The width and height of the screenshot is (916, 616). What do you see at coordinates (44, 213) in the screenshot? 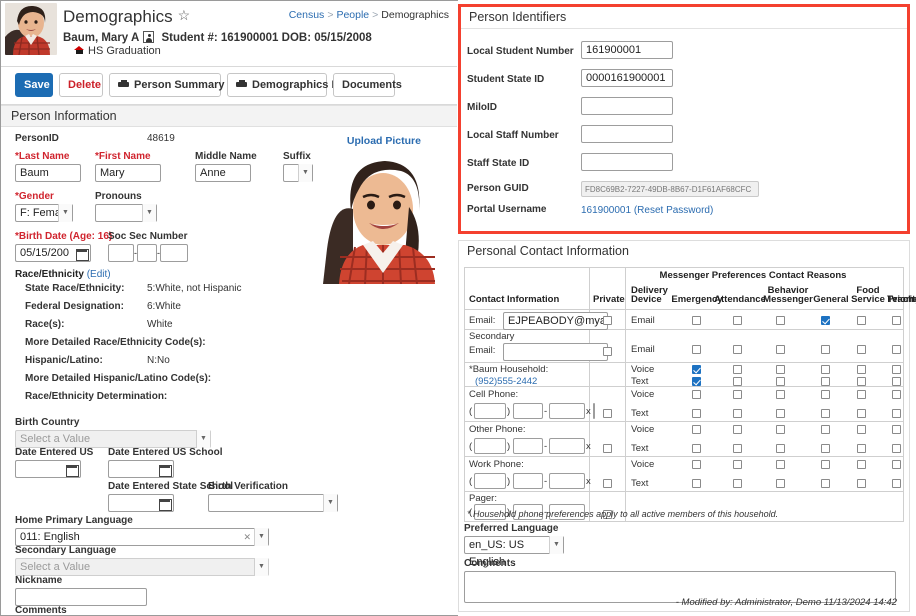
I see `gender-select: F: Female ▼` at bounding box center [44, 213].